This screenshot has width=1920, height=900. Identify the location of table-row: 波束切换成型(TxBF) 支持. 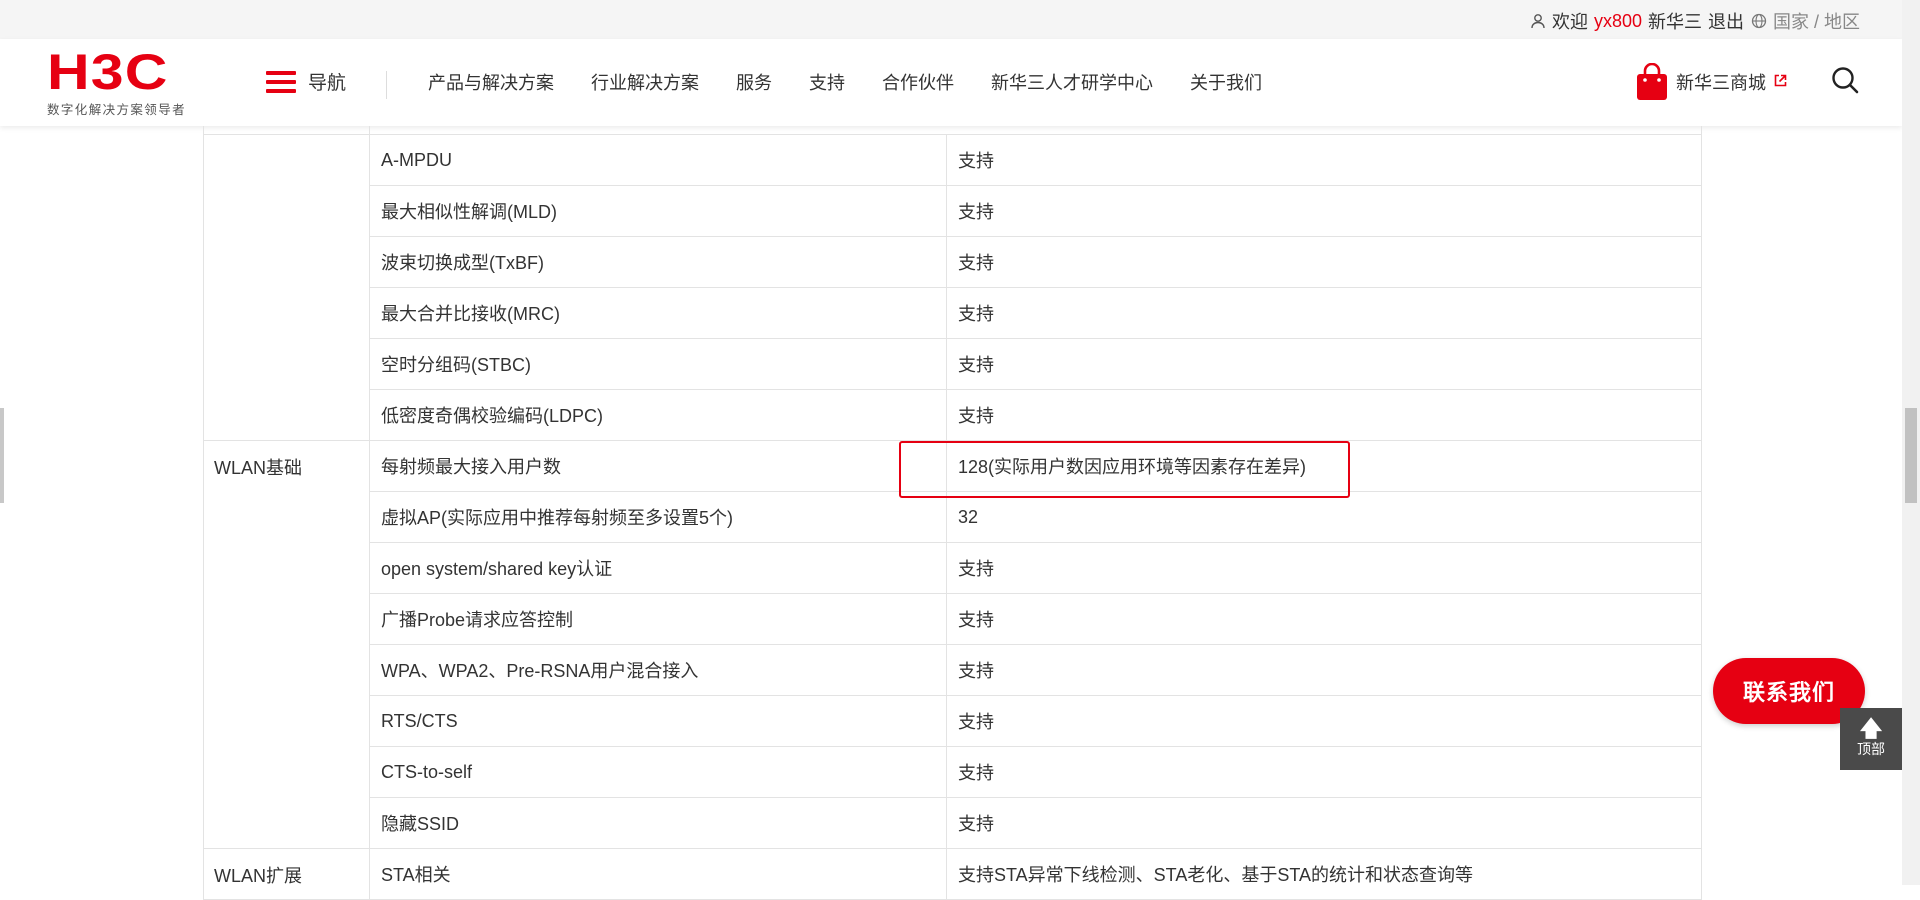
(953, 262).